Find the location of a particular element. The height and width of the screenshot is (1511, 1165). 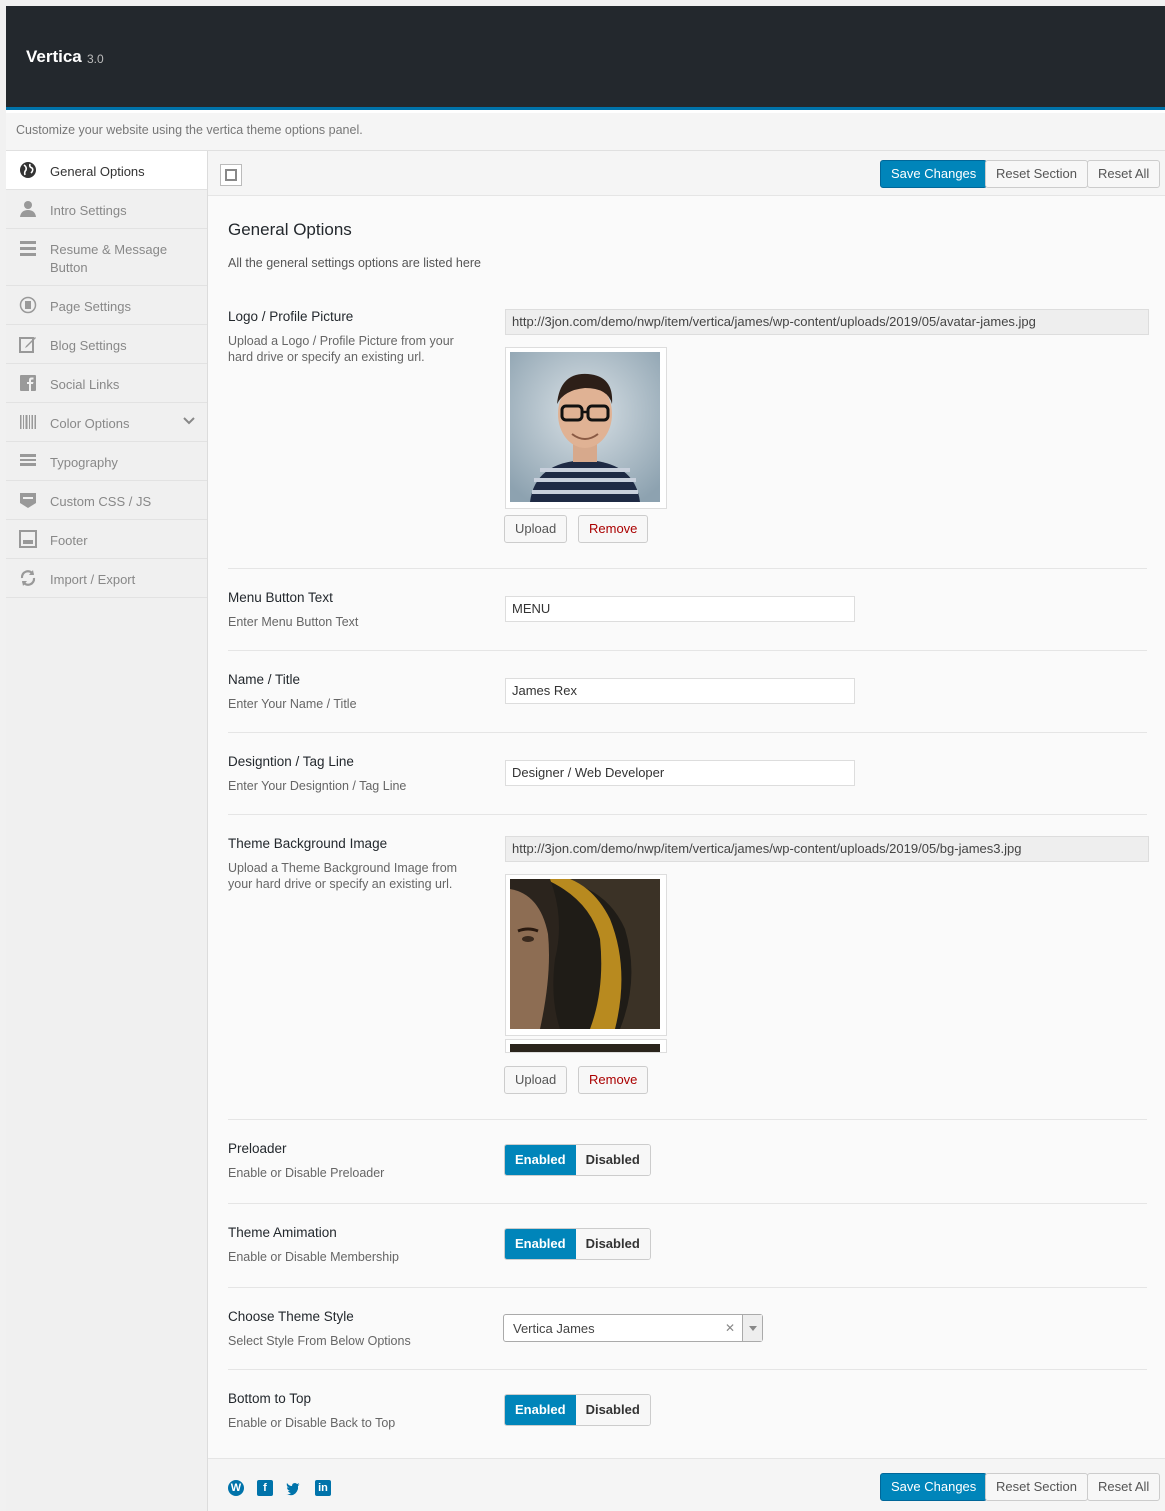

logo-label: Logo / Profile Picture is located at coordinates (291, 316).